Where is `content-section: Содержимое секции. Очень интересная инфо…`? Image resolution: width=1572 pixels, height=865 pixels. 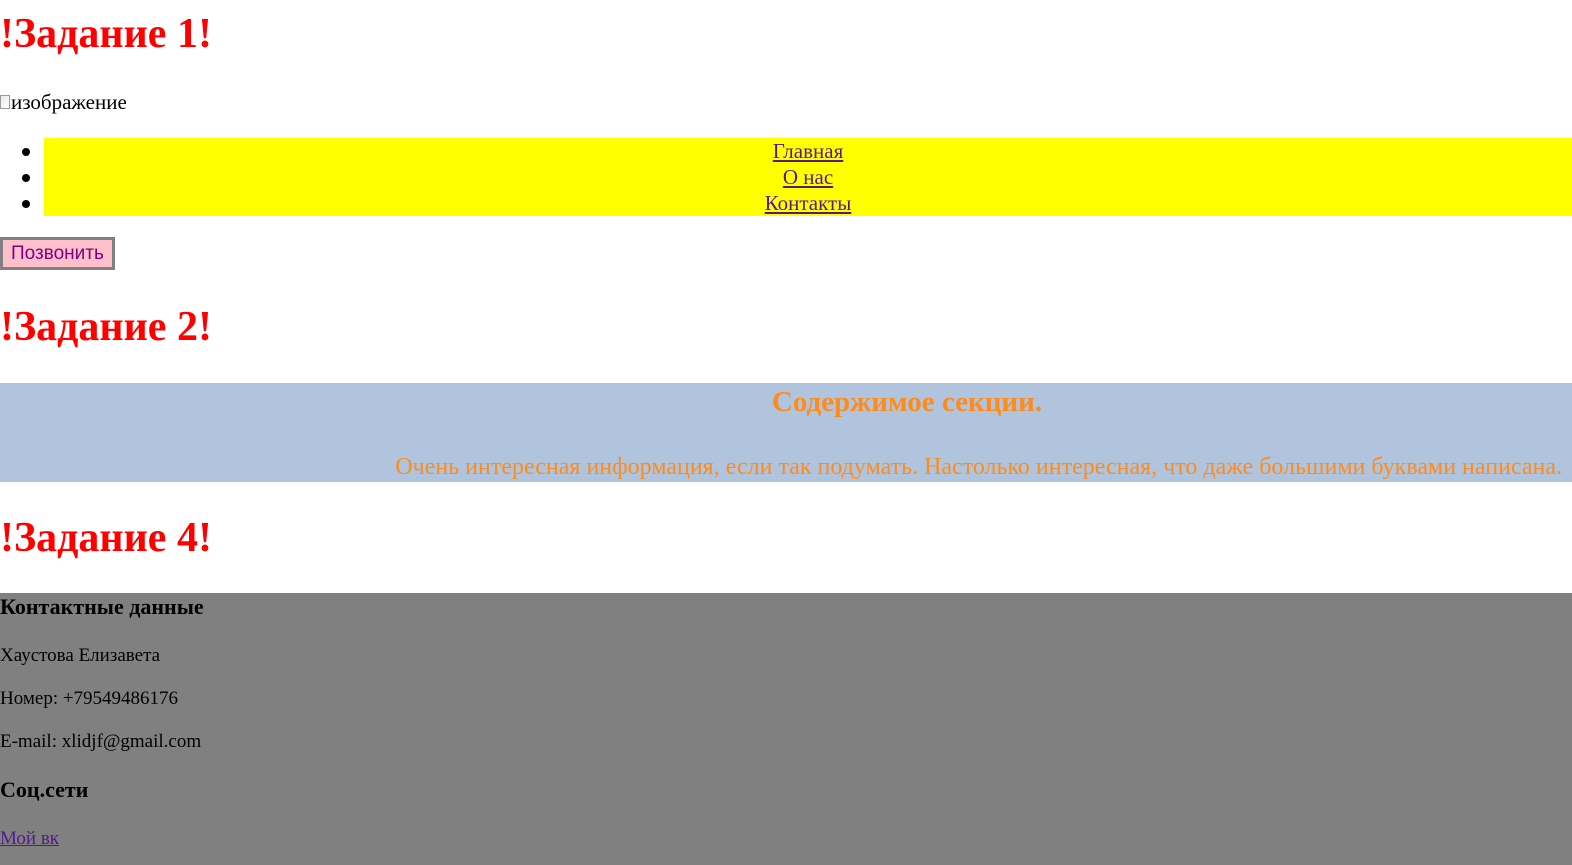 content-section: Содержимое секции. Очень интересная инфо… is located at coordinates (786, 432).